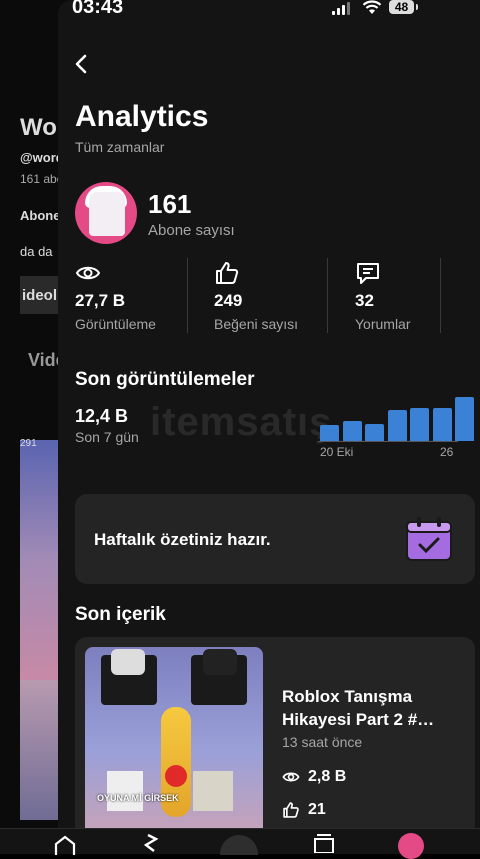 Image resolution: width=480 pixels, height=859 pixels. What do you see at coordinates (241, 422) in the screenshot?
I see `watermark: itemsatış` at bounding box center [241, 422].